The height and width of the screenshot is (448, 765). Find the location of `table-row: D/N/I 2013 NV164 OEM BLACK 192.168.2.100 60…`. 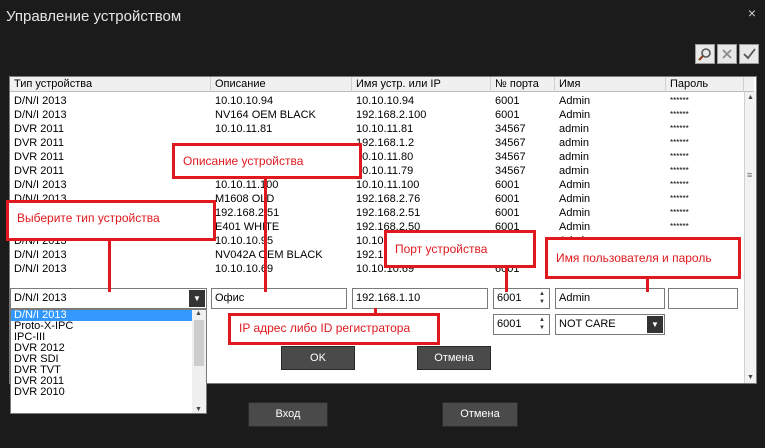

table-row: D/N/I 2013 NV164 OEM BLACK 192.168.2.100 60… is located at coordinates (377, 115).